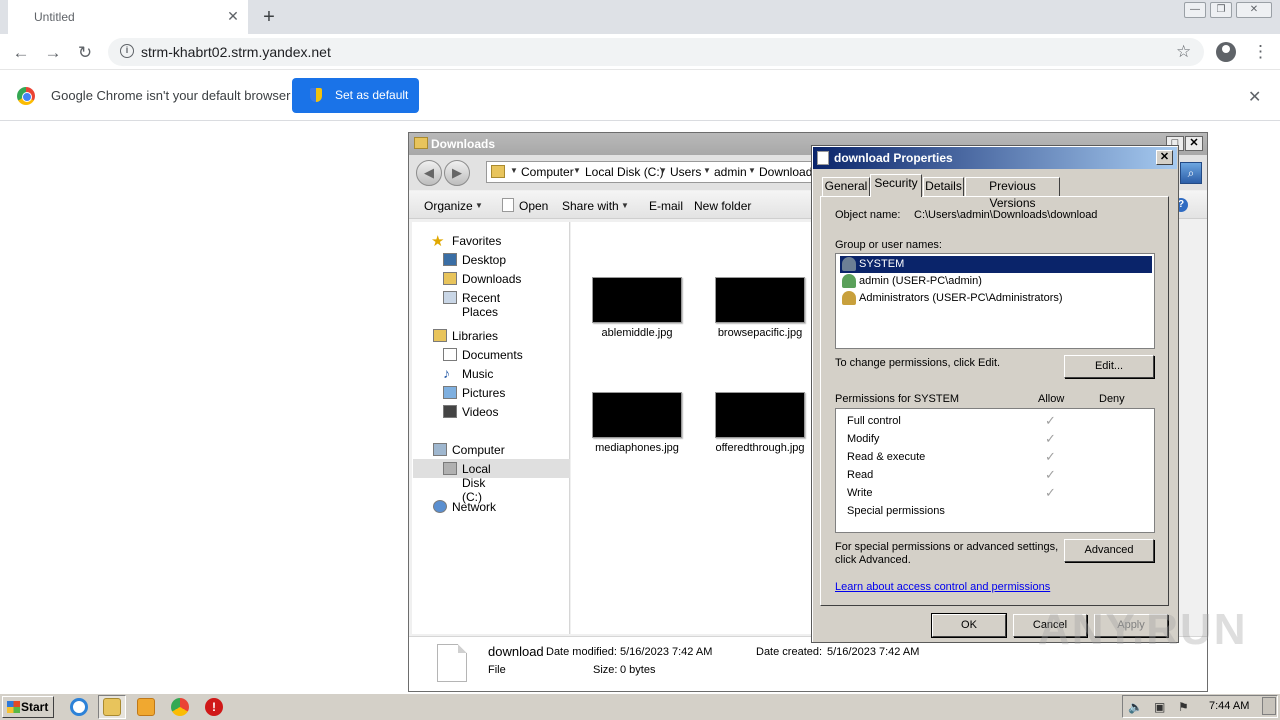  Describe the element at coordinates (1112, 399) in the screenshot. I see `deny-header: Deny` at that location.